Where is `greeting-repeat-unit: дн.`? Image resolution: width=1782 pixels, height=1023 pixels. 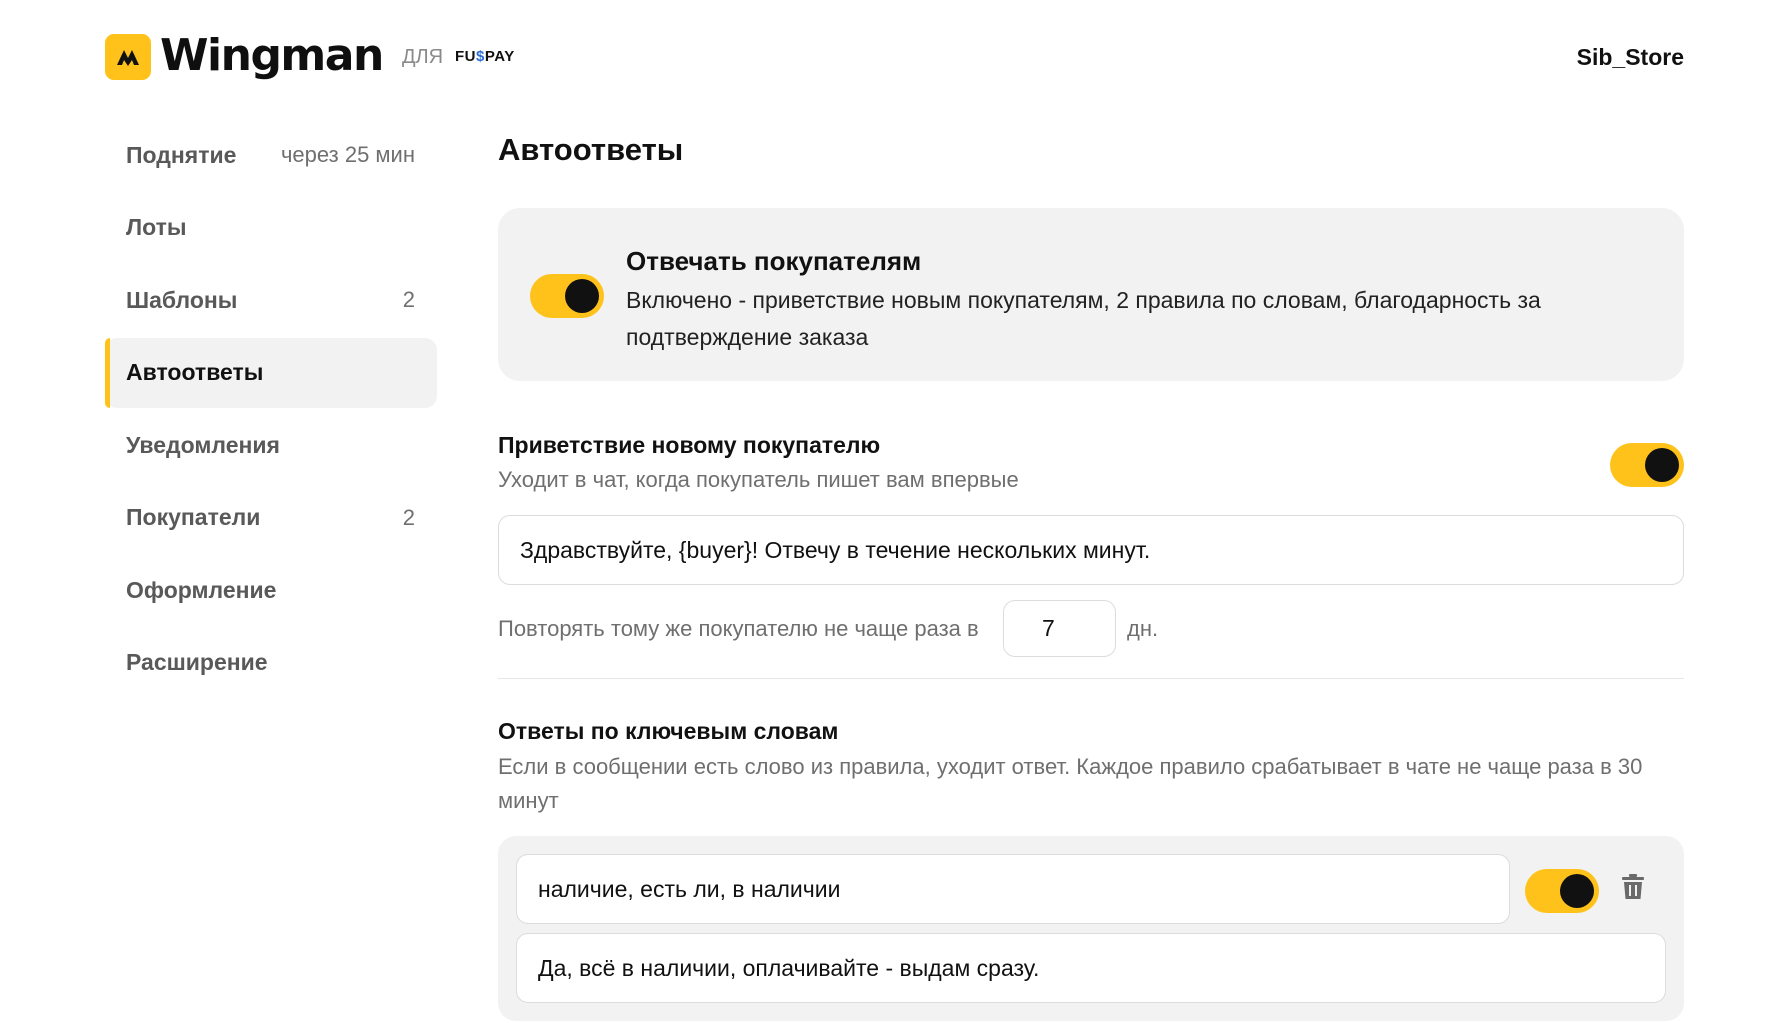
greeting-repeat-unit: дн. is located at coordinates (1143, 628).